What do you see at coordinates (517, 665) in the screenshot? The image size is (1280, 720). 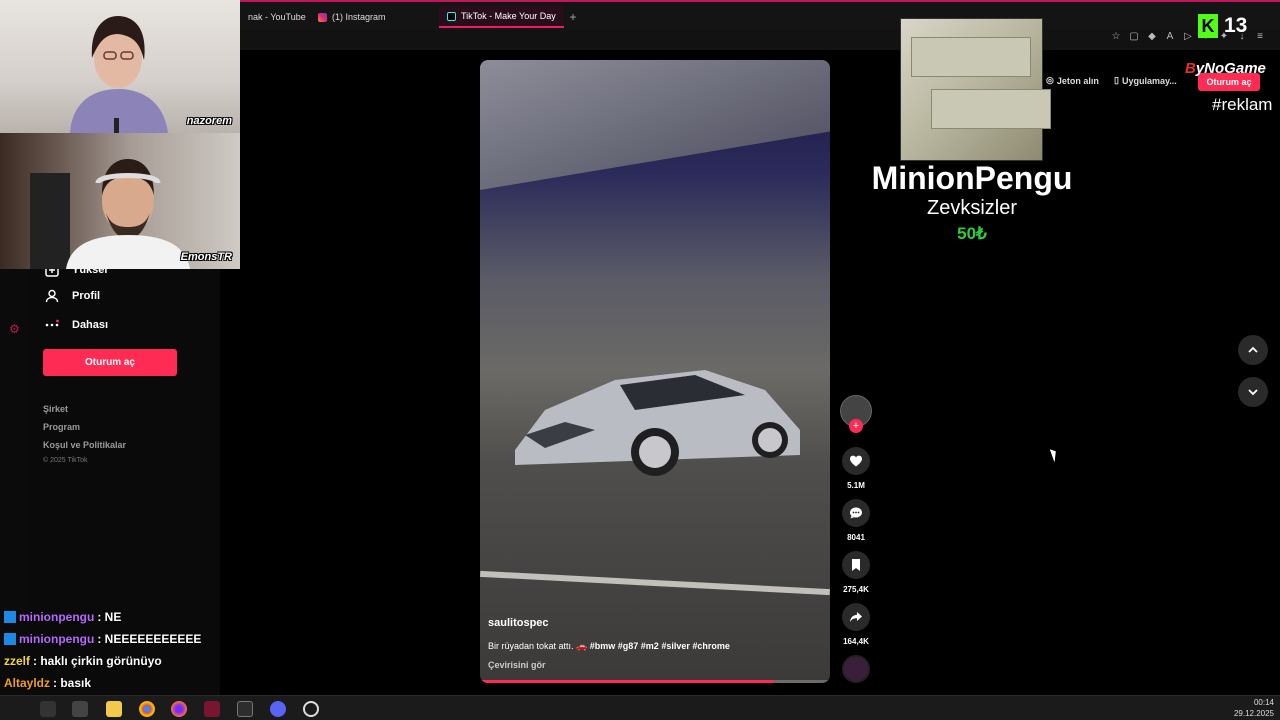 I see `translate-link: Çevirisini gör` at bounding box center [517, 665].